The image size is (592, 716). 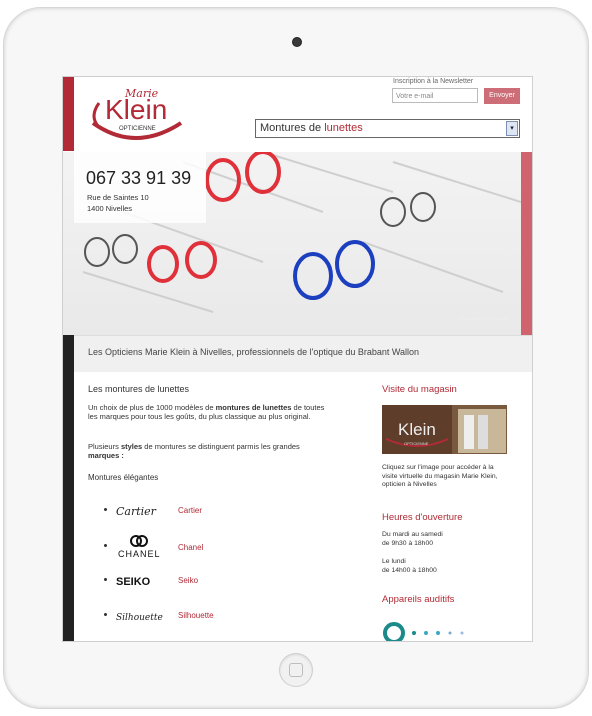 I want to click on newsletter-send-button: Envoyer, so click(x=502, y=96).